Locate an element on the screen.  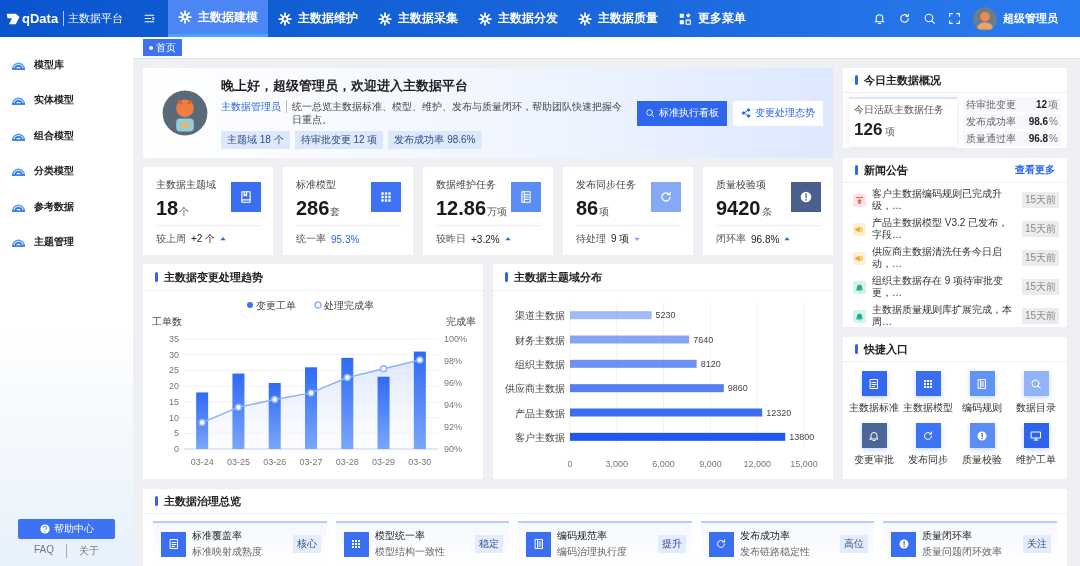
footer-value: 96.8% is located at coordinates (765, 239).